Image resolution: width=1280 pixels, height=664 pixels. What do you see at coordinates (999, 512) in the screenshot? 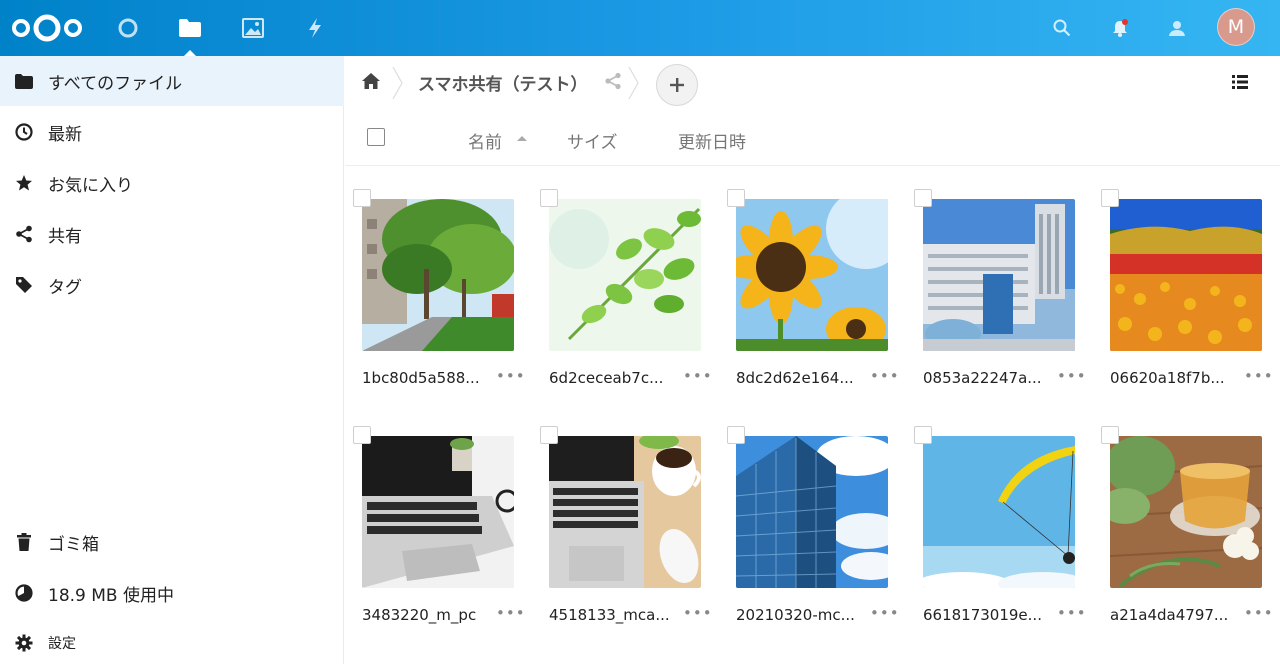
I see `thumbnail-paraglider` at bounding box center [999, 512].